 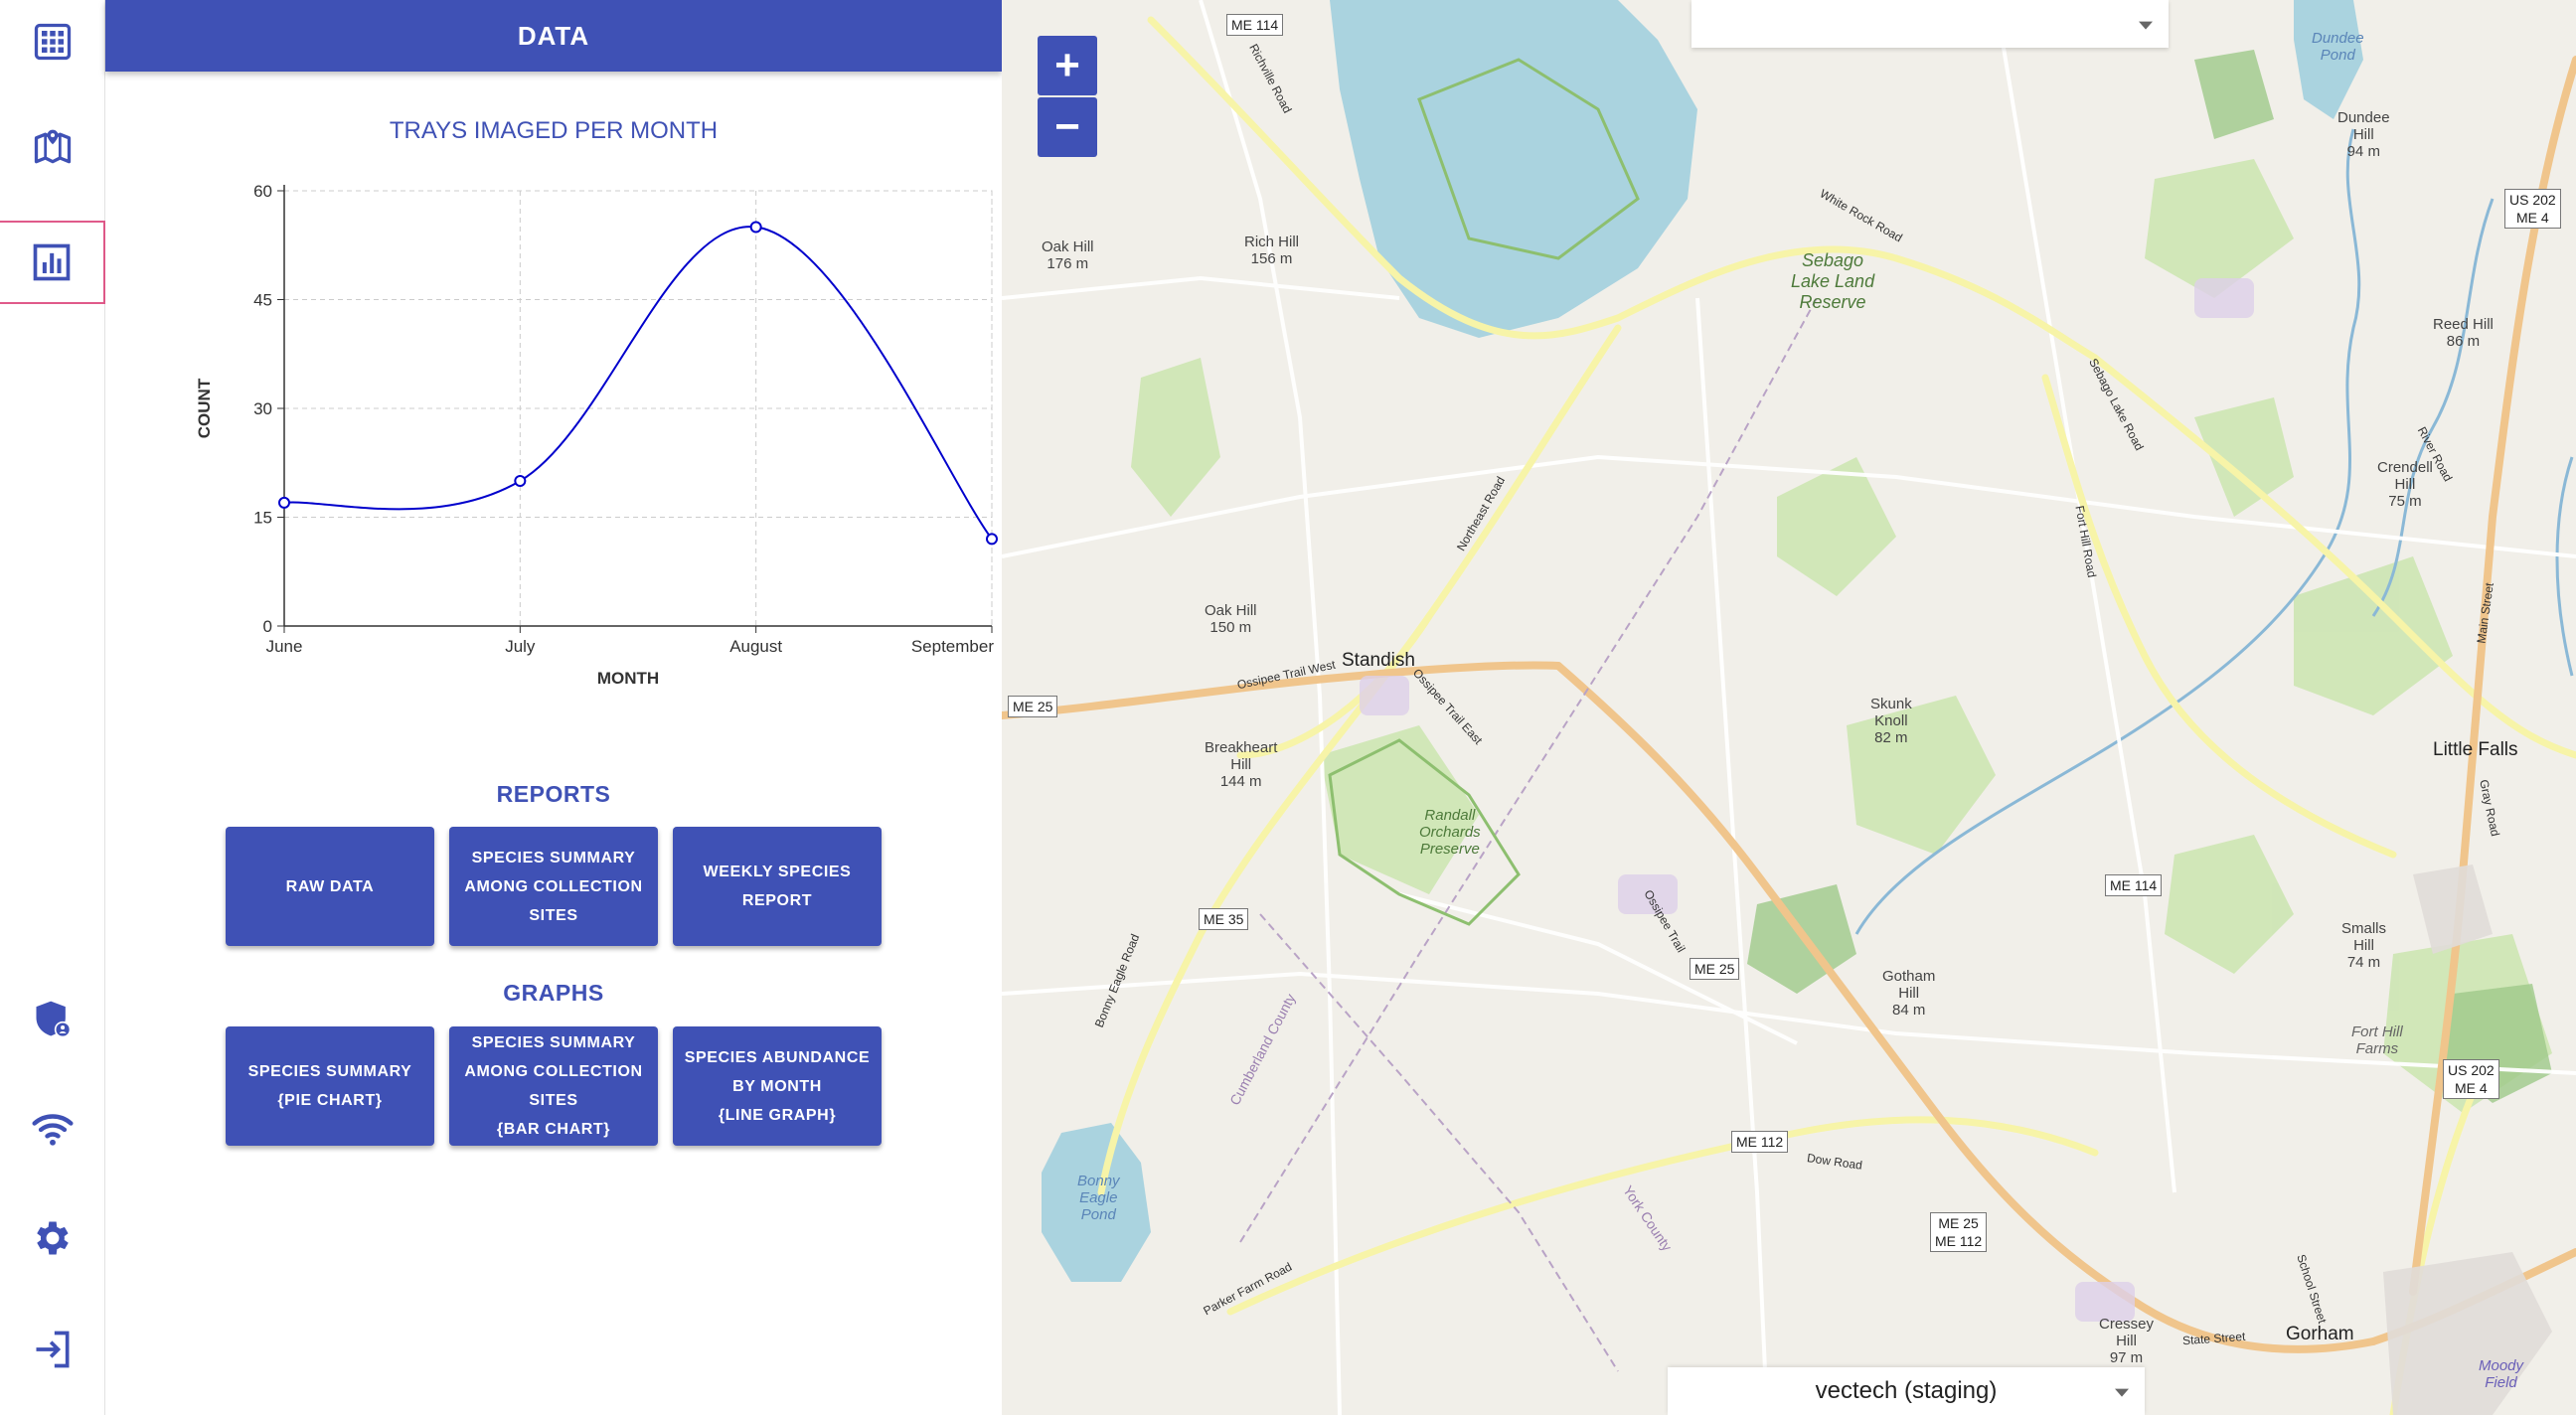 I want to click on admin-security-button, so click(x=52, y=1020).